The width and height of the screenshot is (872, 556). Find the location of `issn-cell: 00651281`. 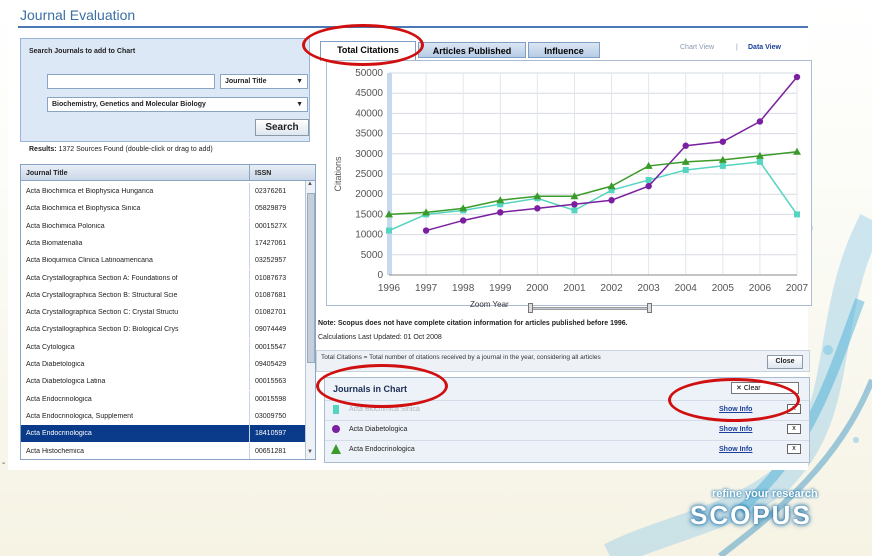

issn-cell: 00651281 is located at coordinates (271, 451).